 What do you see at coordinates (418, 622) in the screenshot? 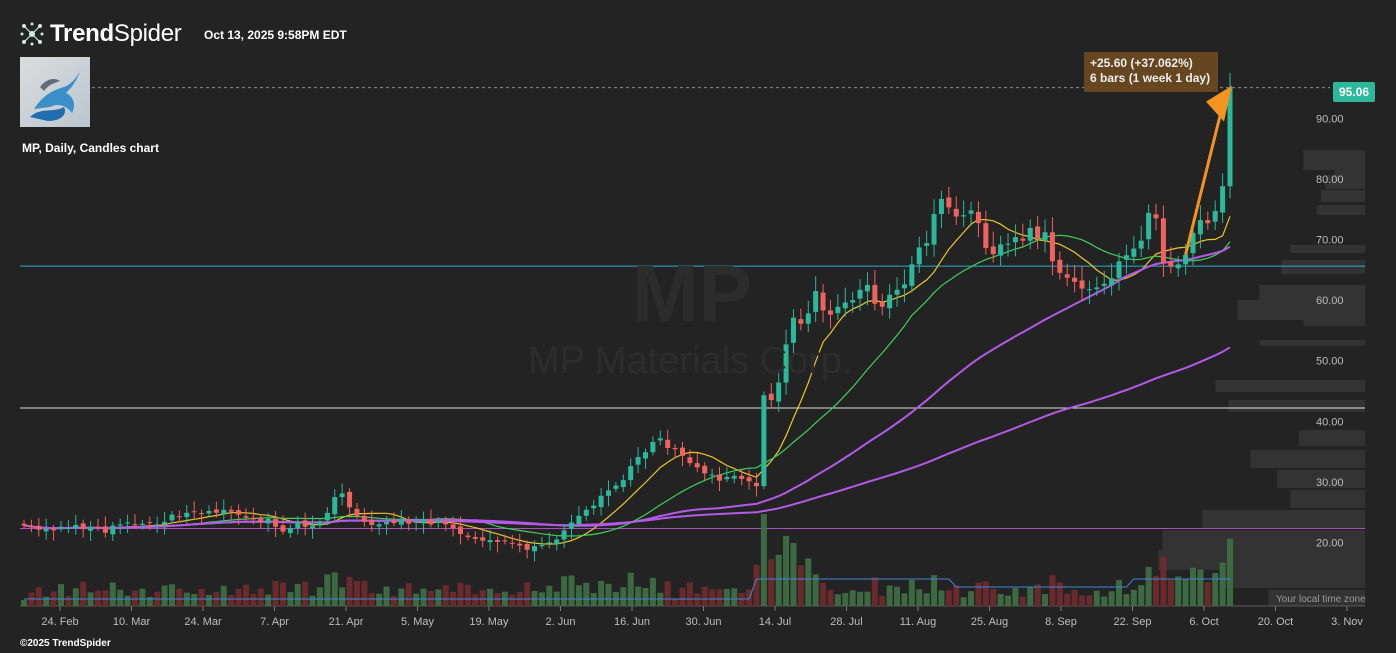
I see `x-tick-label: 5. May` at bounding box center [418, 622].